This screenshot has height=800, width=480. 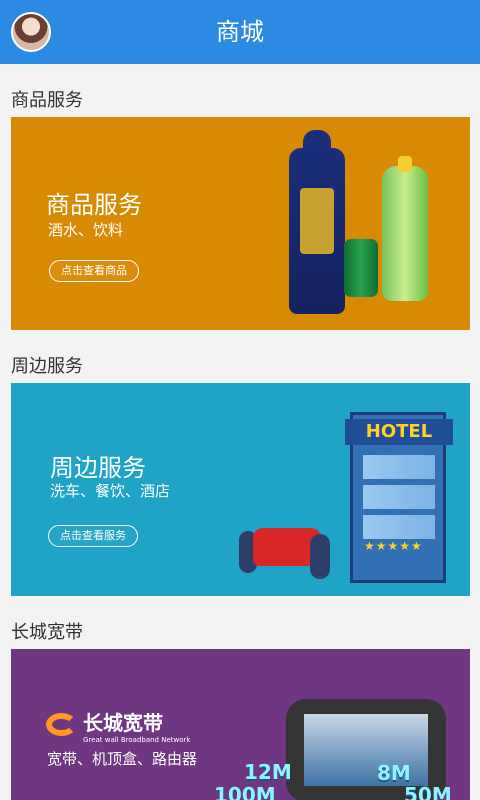 I want to click on great-wall-broadband-logo: 长城宽带 Great wall Broadband Network, so click(x=118, y=729).